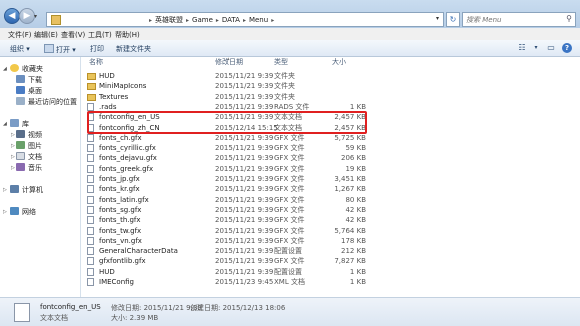  What do you see at coordinates (288, 251) in the screenshot?
I see `file-type: 配置设置` at bounding box center [288, 251].